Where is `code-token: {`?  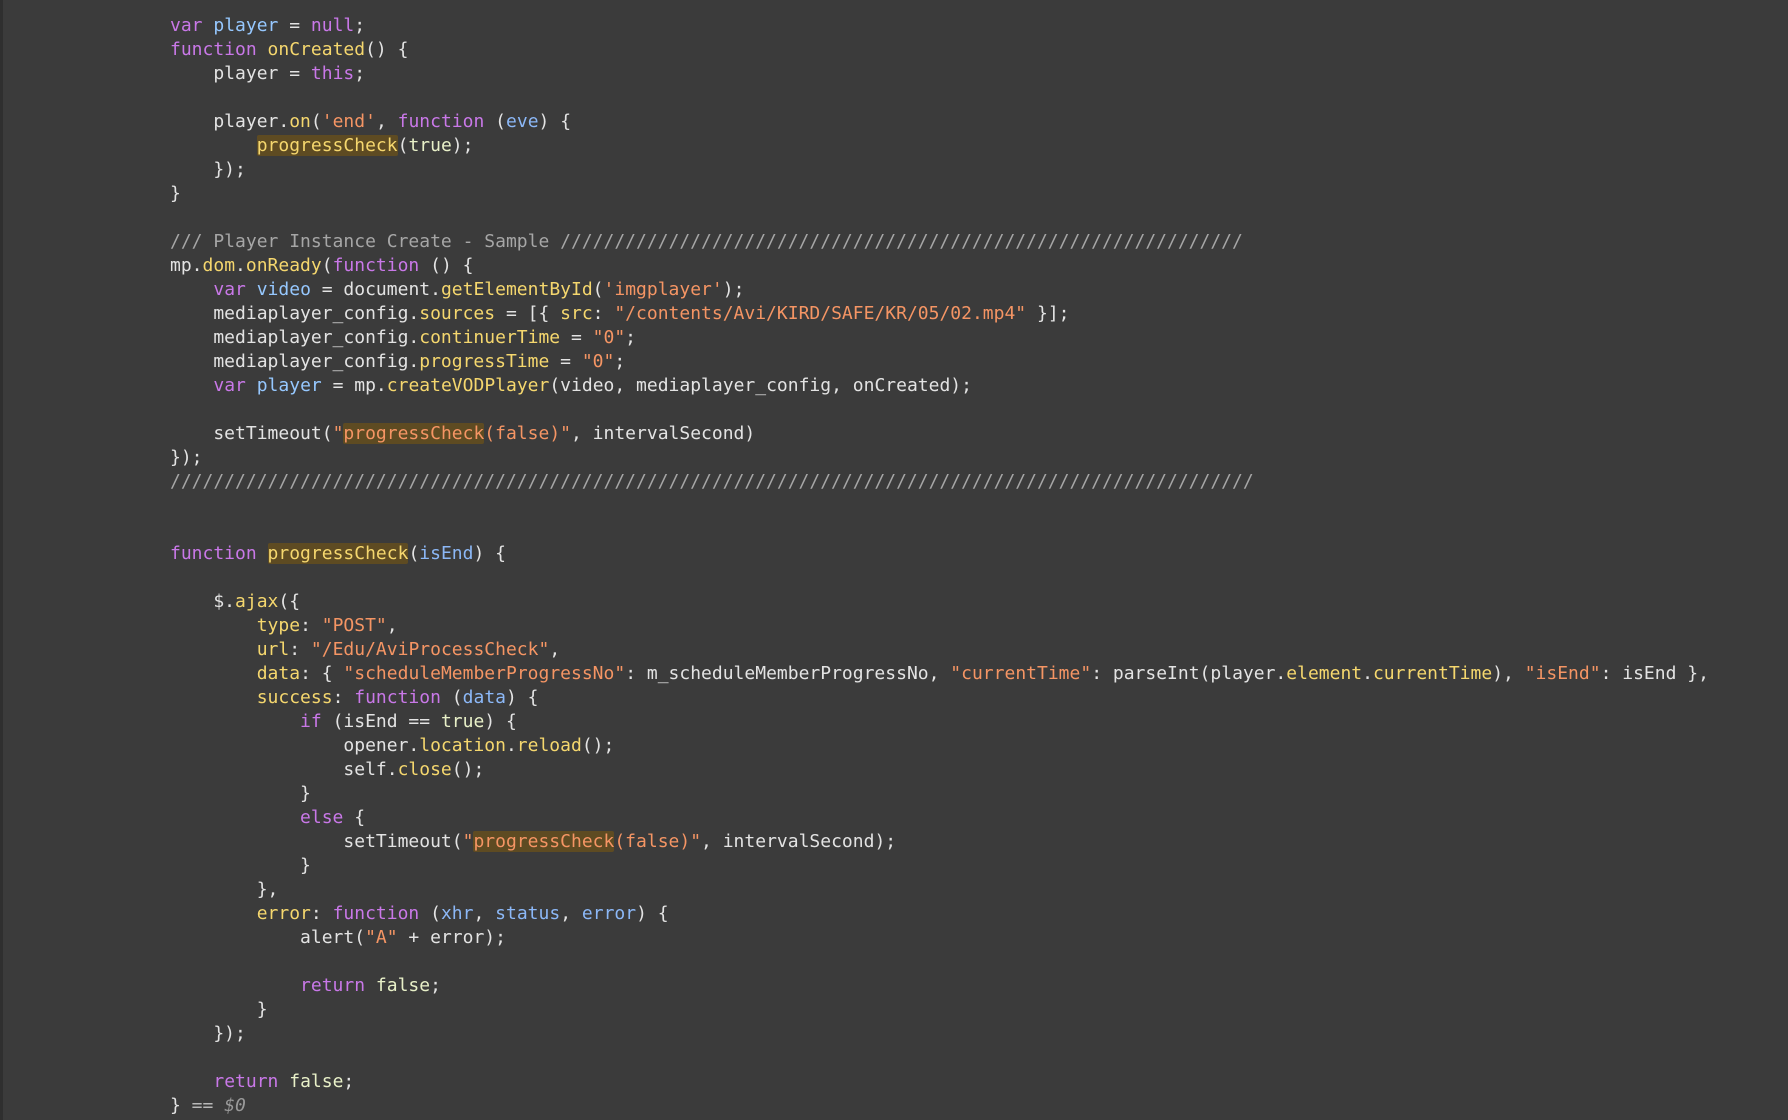
code-token: { is located at coordinates (354, 817).